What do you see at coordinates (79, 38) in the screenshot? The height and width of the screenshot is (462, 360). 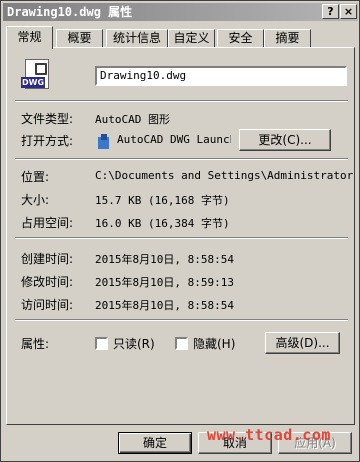 I see `tab-summary: 概要` at bounding box center [79, 38].